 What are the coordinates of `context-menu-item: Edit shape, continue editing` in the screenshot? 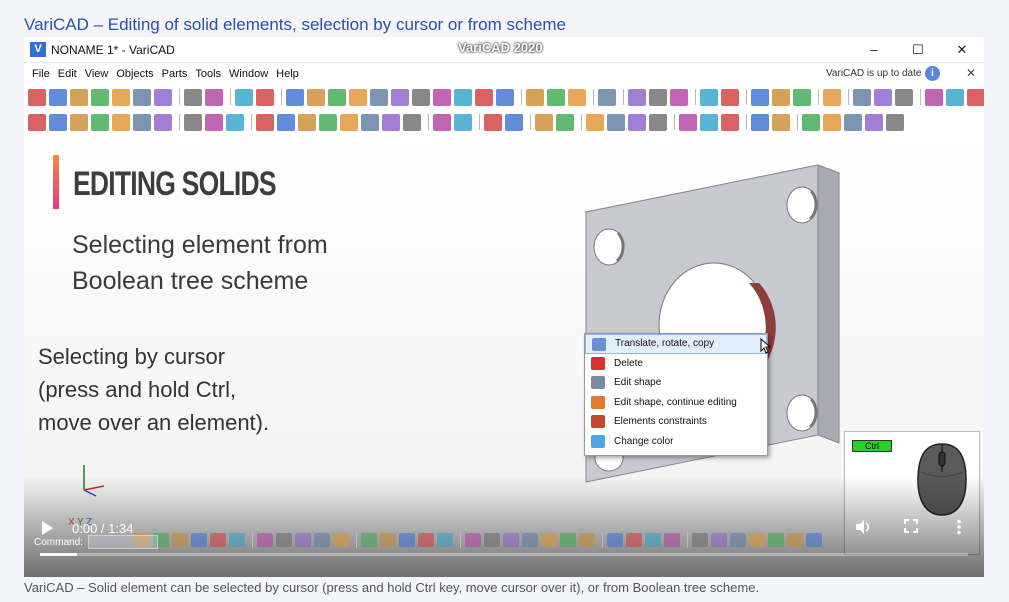 It's located at (676, 403).